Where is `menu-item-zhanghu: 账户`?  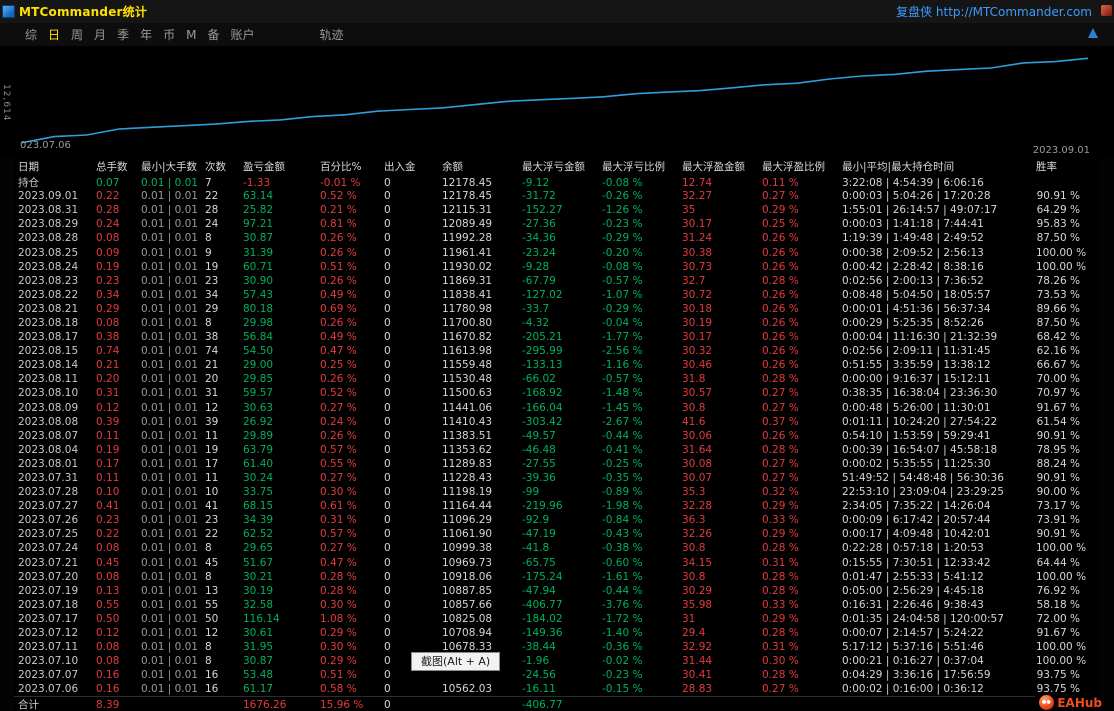 menu-item-zhanghu: 账户 is located at coordinates (242, 34).